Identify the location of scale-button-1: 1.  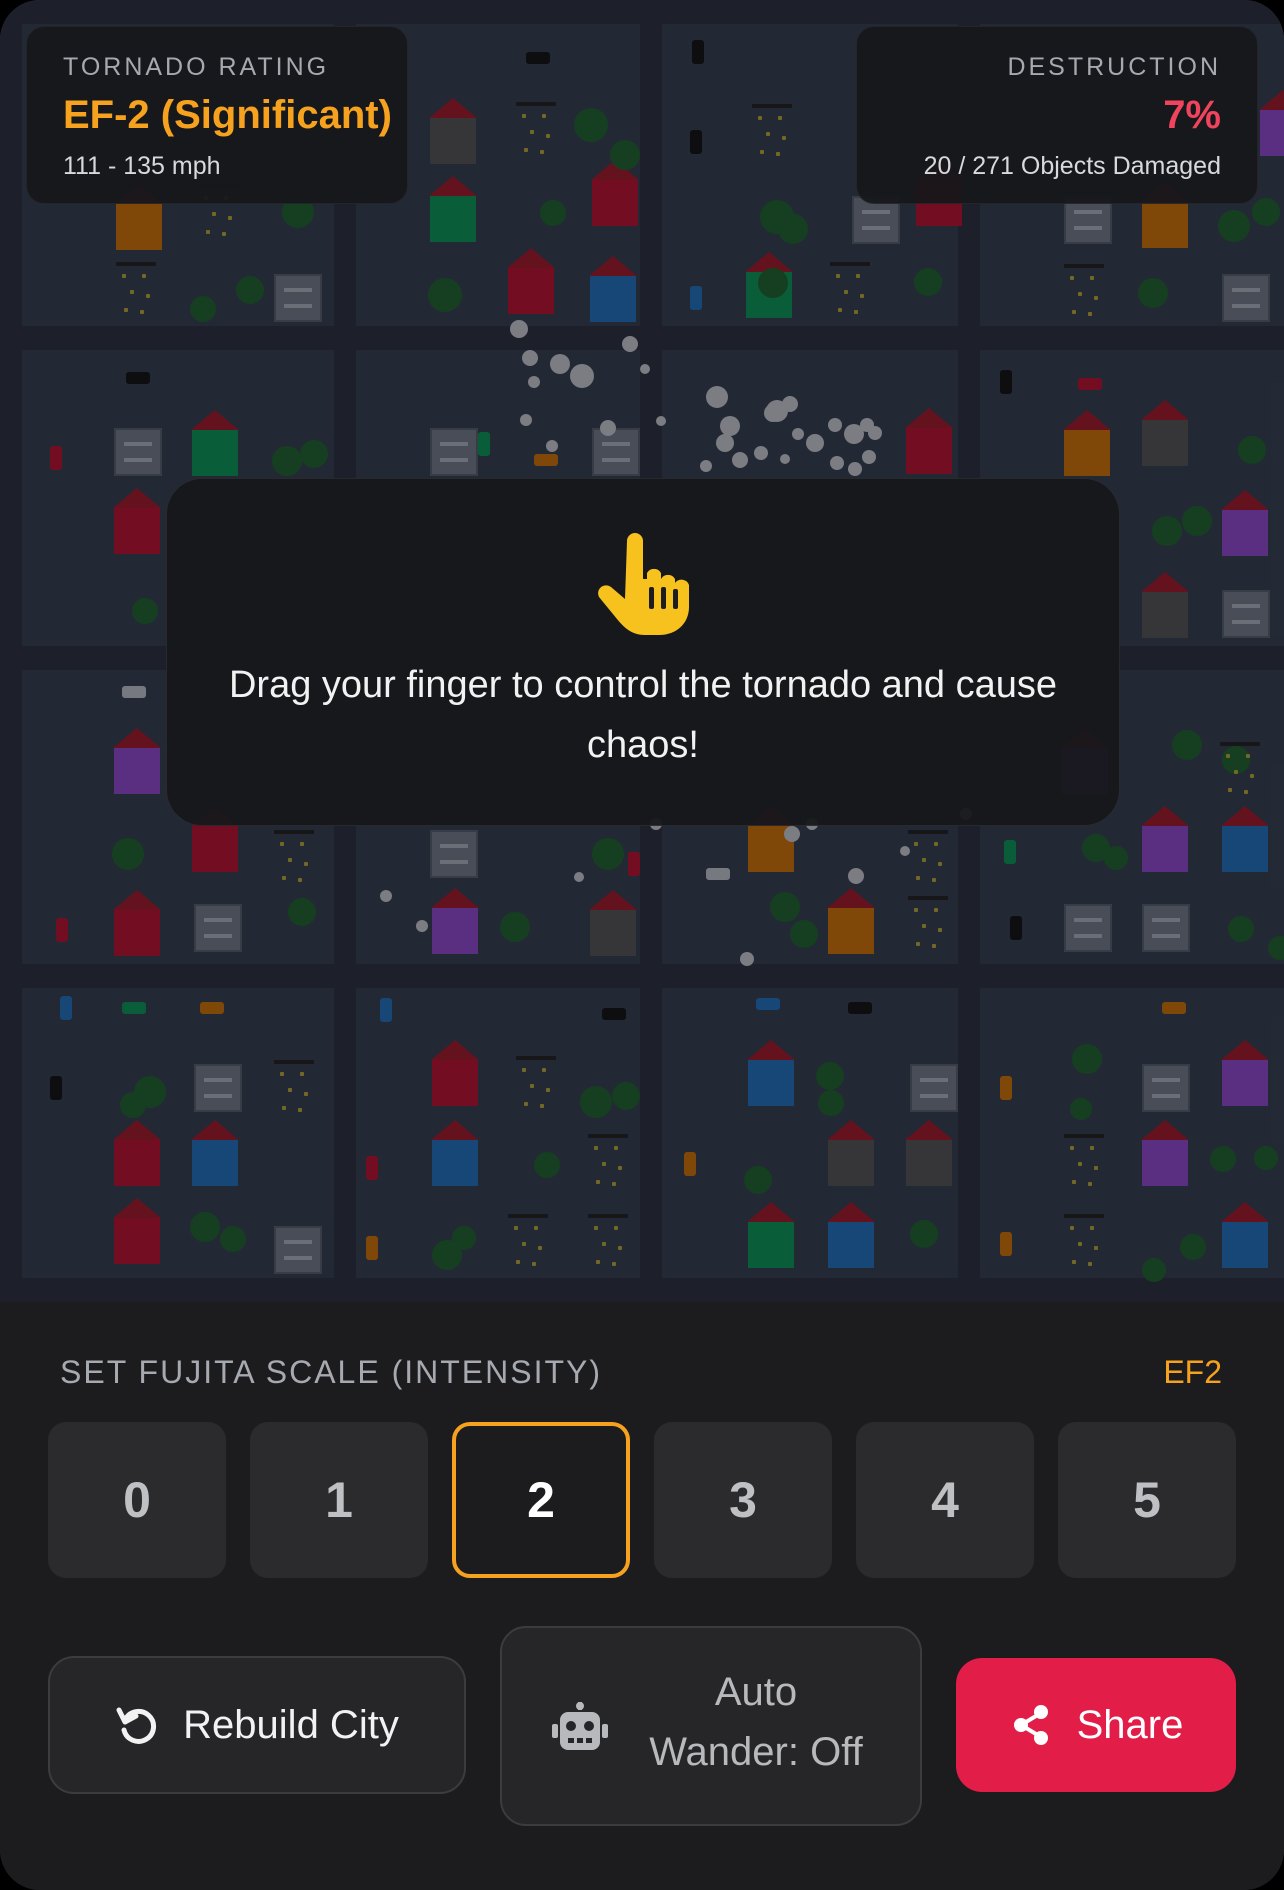
(339, 1500).